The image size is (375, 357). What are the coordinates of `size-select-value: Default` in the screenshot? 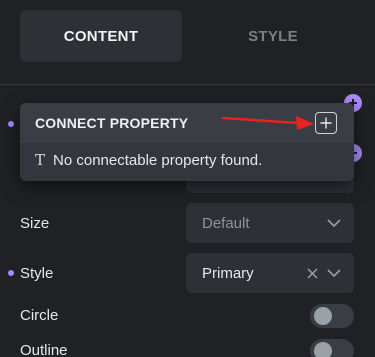 It's located at (226, 223).